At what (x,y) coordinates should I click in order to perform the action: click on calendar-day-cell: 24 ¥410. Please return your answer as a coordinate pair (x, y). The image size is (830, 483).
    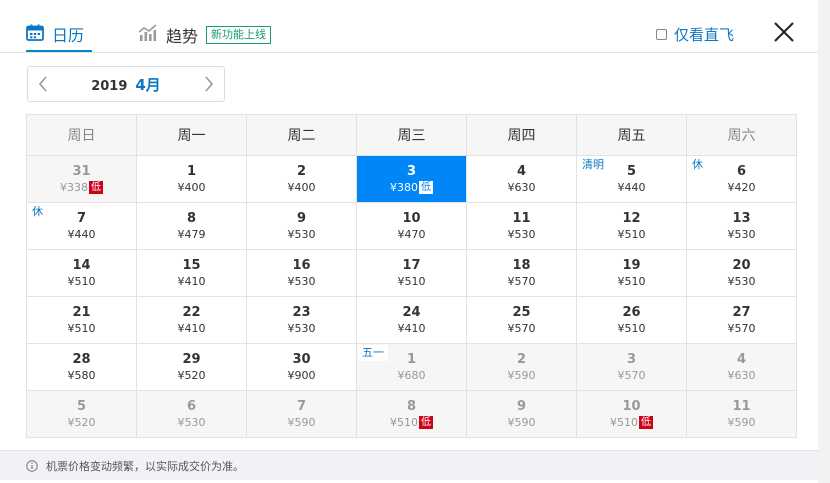
    Looking at the image, I should click on (412, 320).